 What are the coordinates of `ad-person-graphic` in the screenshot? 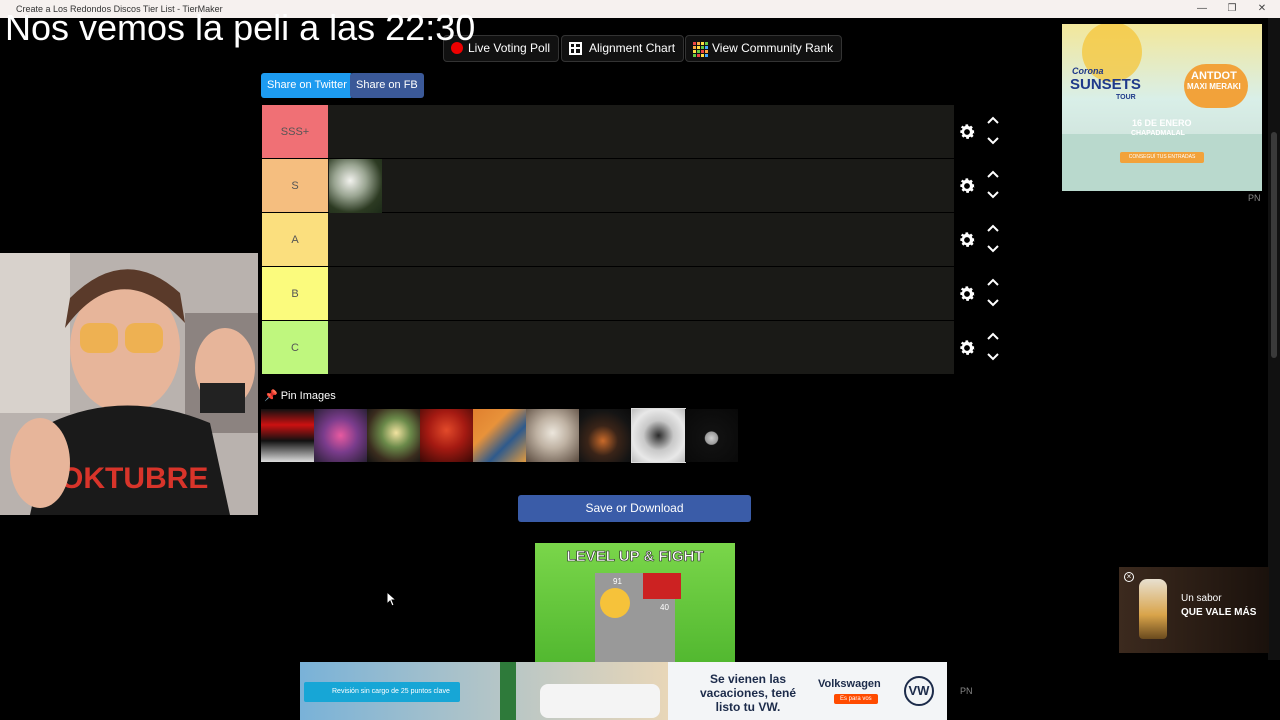 It's located at (508, 691).